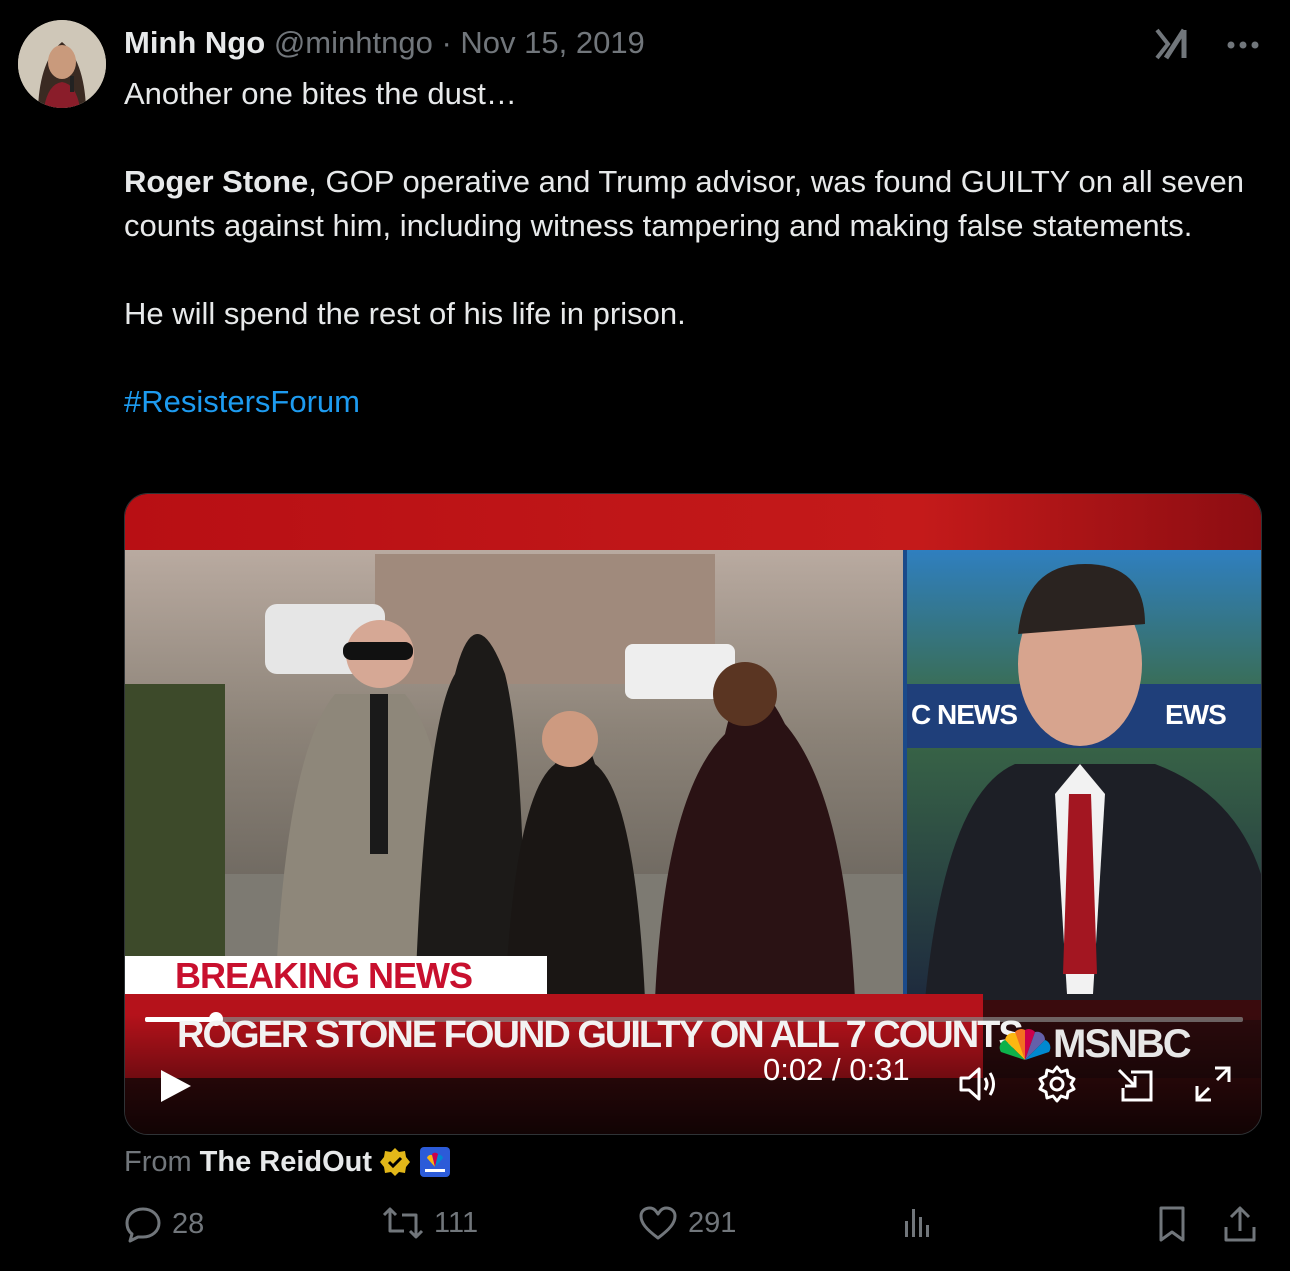 The height and width of the screenshot is (1271, 1290). I want to click on pip-button, so click(1135, 1087).